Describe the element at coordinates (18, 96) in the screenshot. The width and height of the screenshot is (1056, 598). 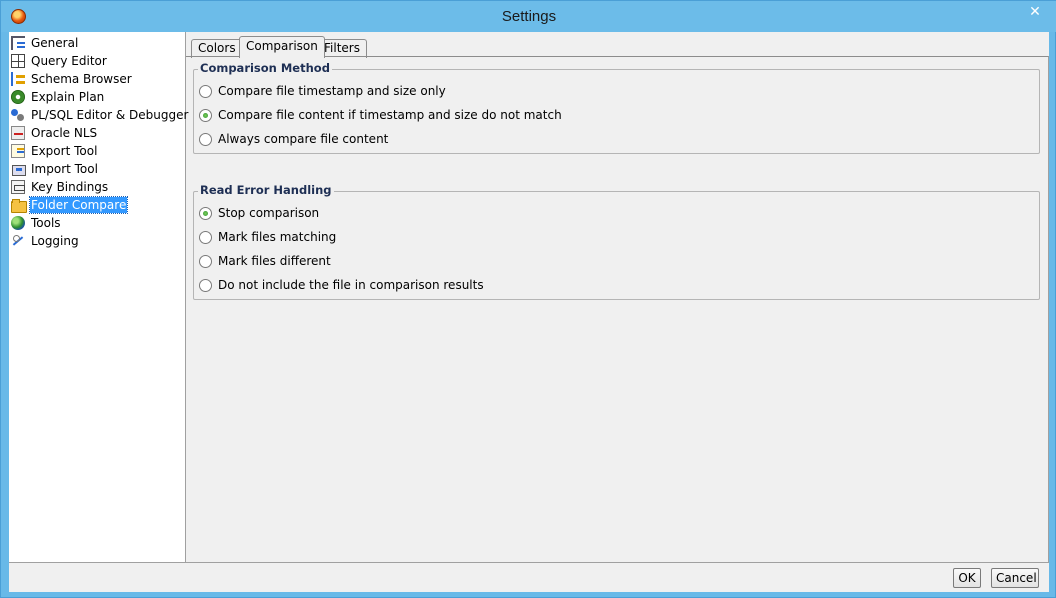
I see `explain-icon` at that location.